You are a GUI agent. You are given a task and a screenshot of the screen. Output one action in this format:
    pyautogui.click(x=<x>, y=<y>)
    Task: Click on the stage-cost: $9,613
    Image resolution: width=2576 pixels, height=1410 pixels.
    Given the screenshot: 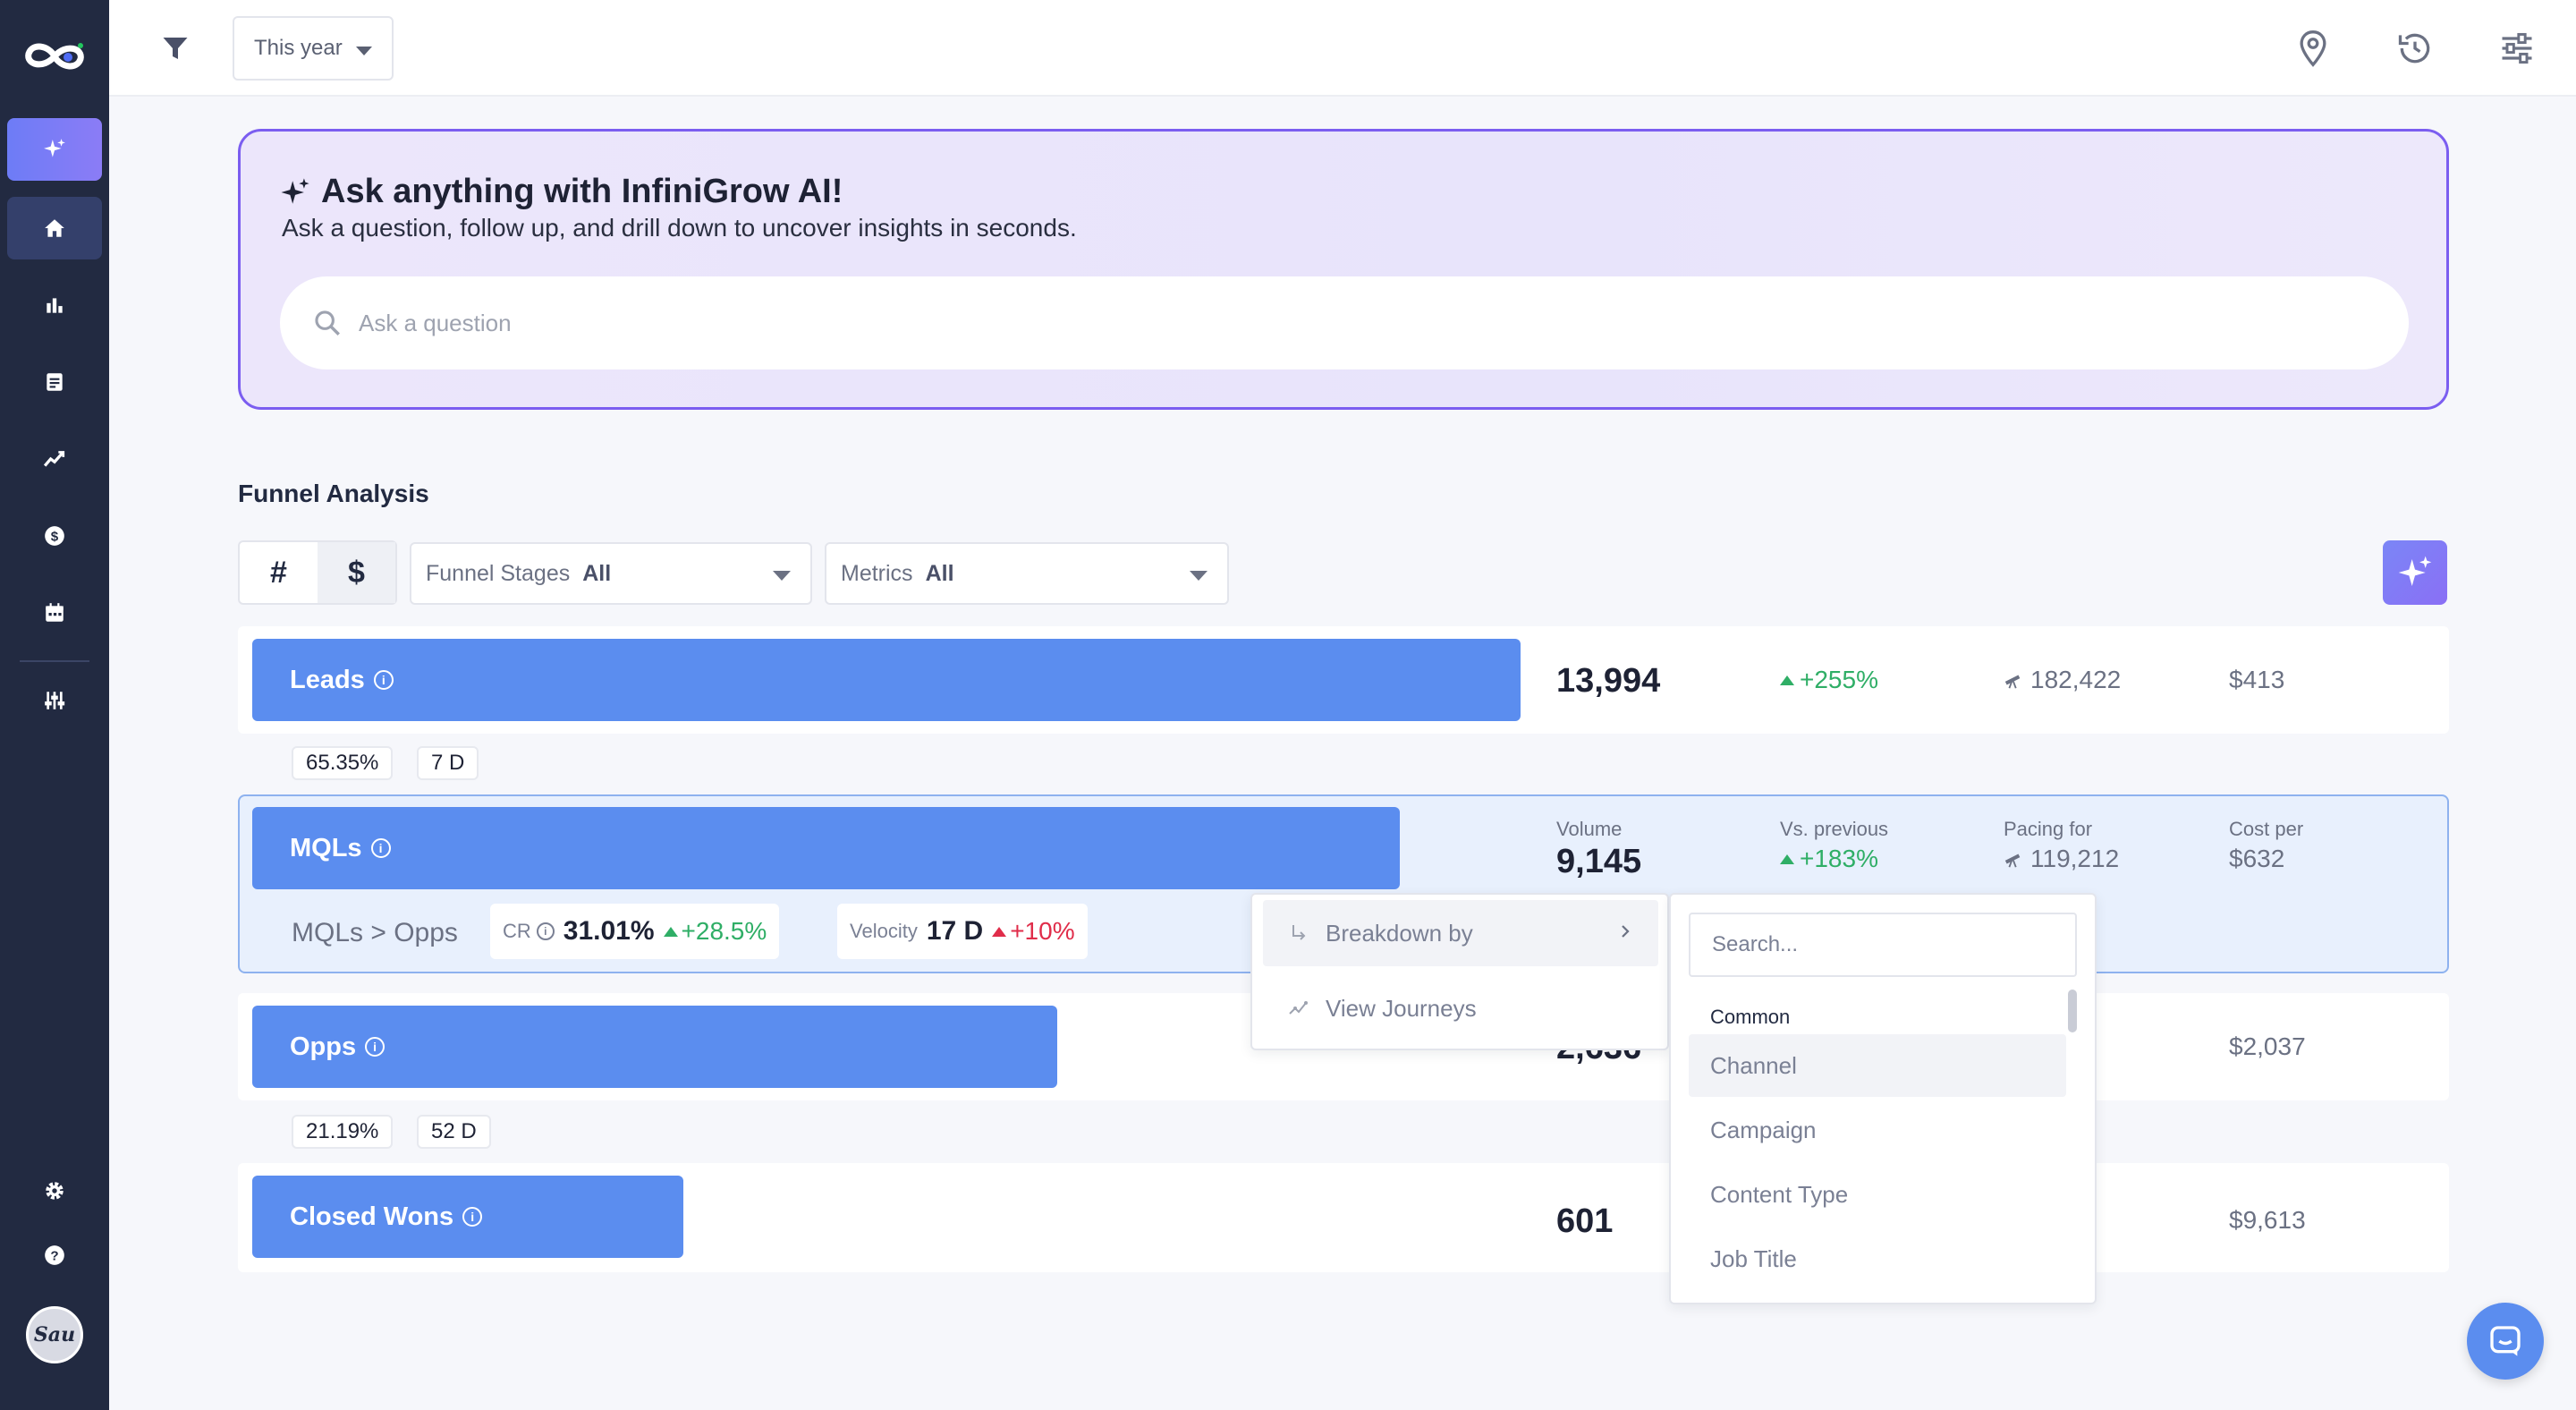 What is the action you would take?
    pyautogui.click(x=2267, y=1220)
    